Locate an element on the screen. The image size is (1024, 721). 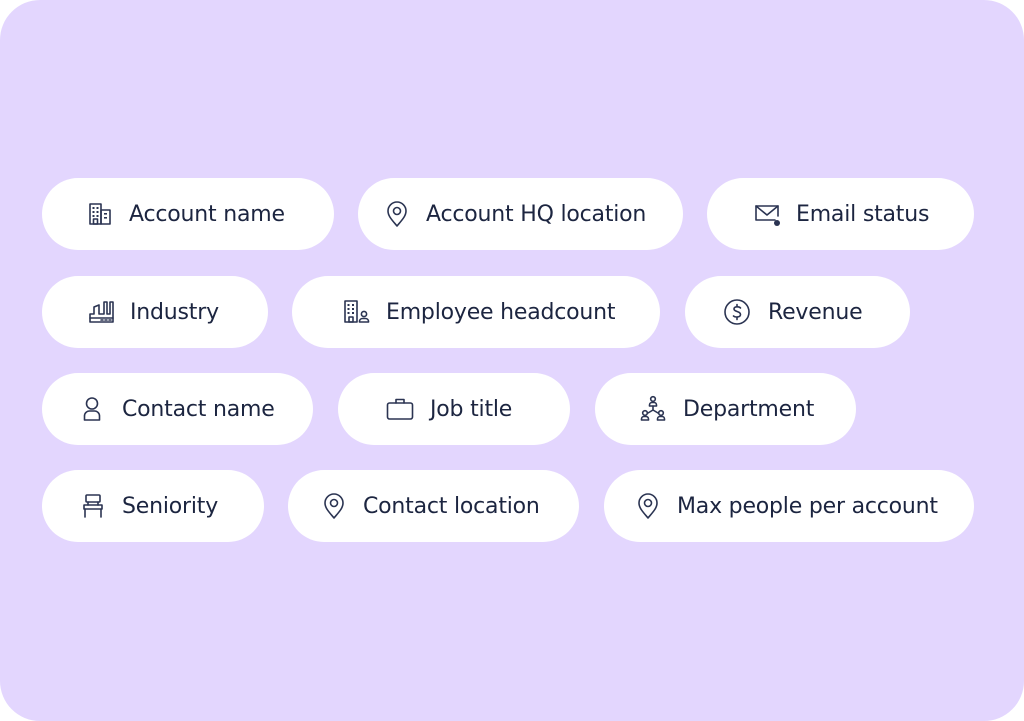
building-icon is located at coordinates (100, 214).